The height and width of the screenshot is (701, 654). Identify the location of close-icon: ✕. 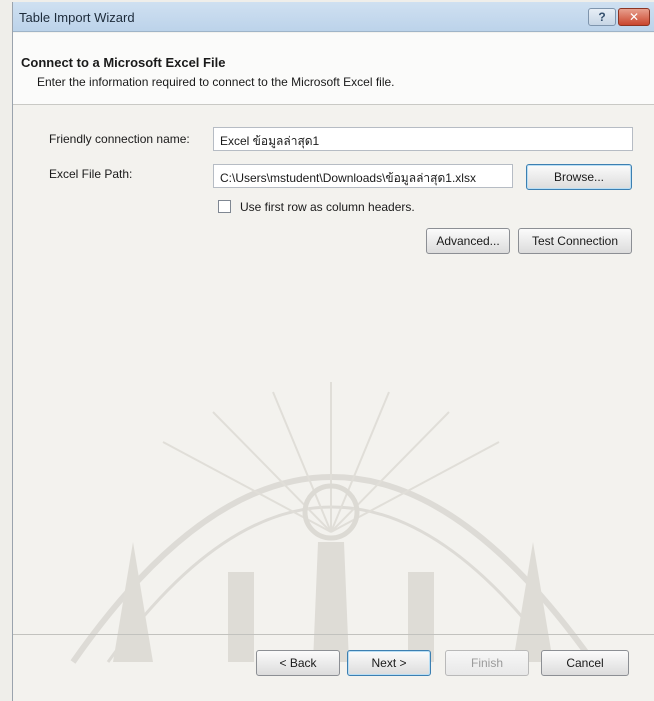
(634, 17).